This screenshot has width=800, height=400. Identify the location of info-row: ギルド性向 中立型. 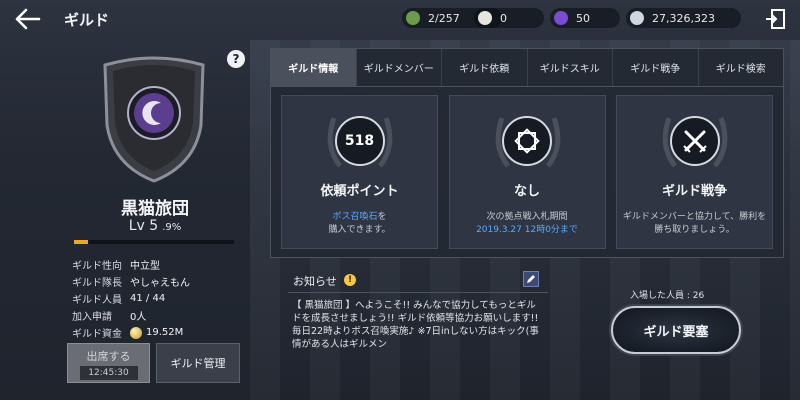
(131, 264).